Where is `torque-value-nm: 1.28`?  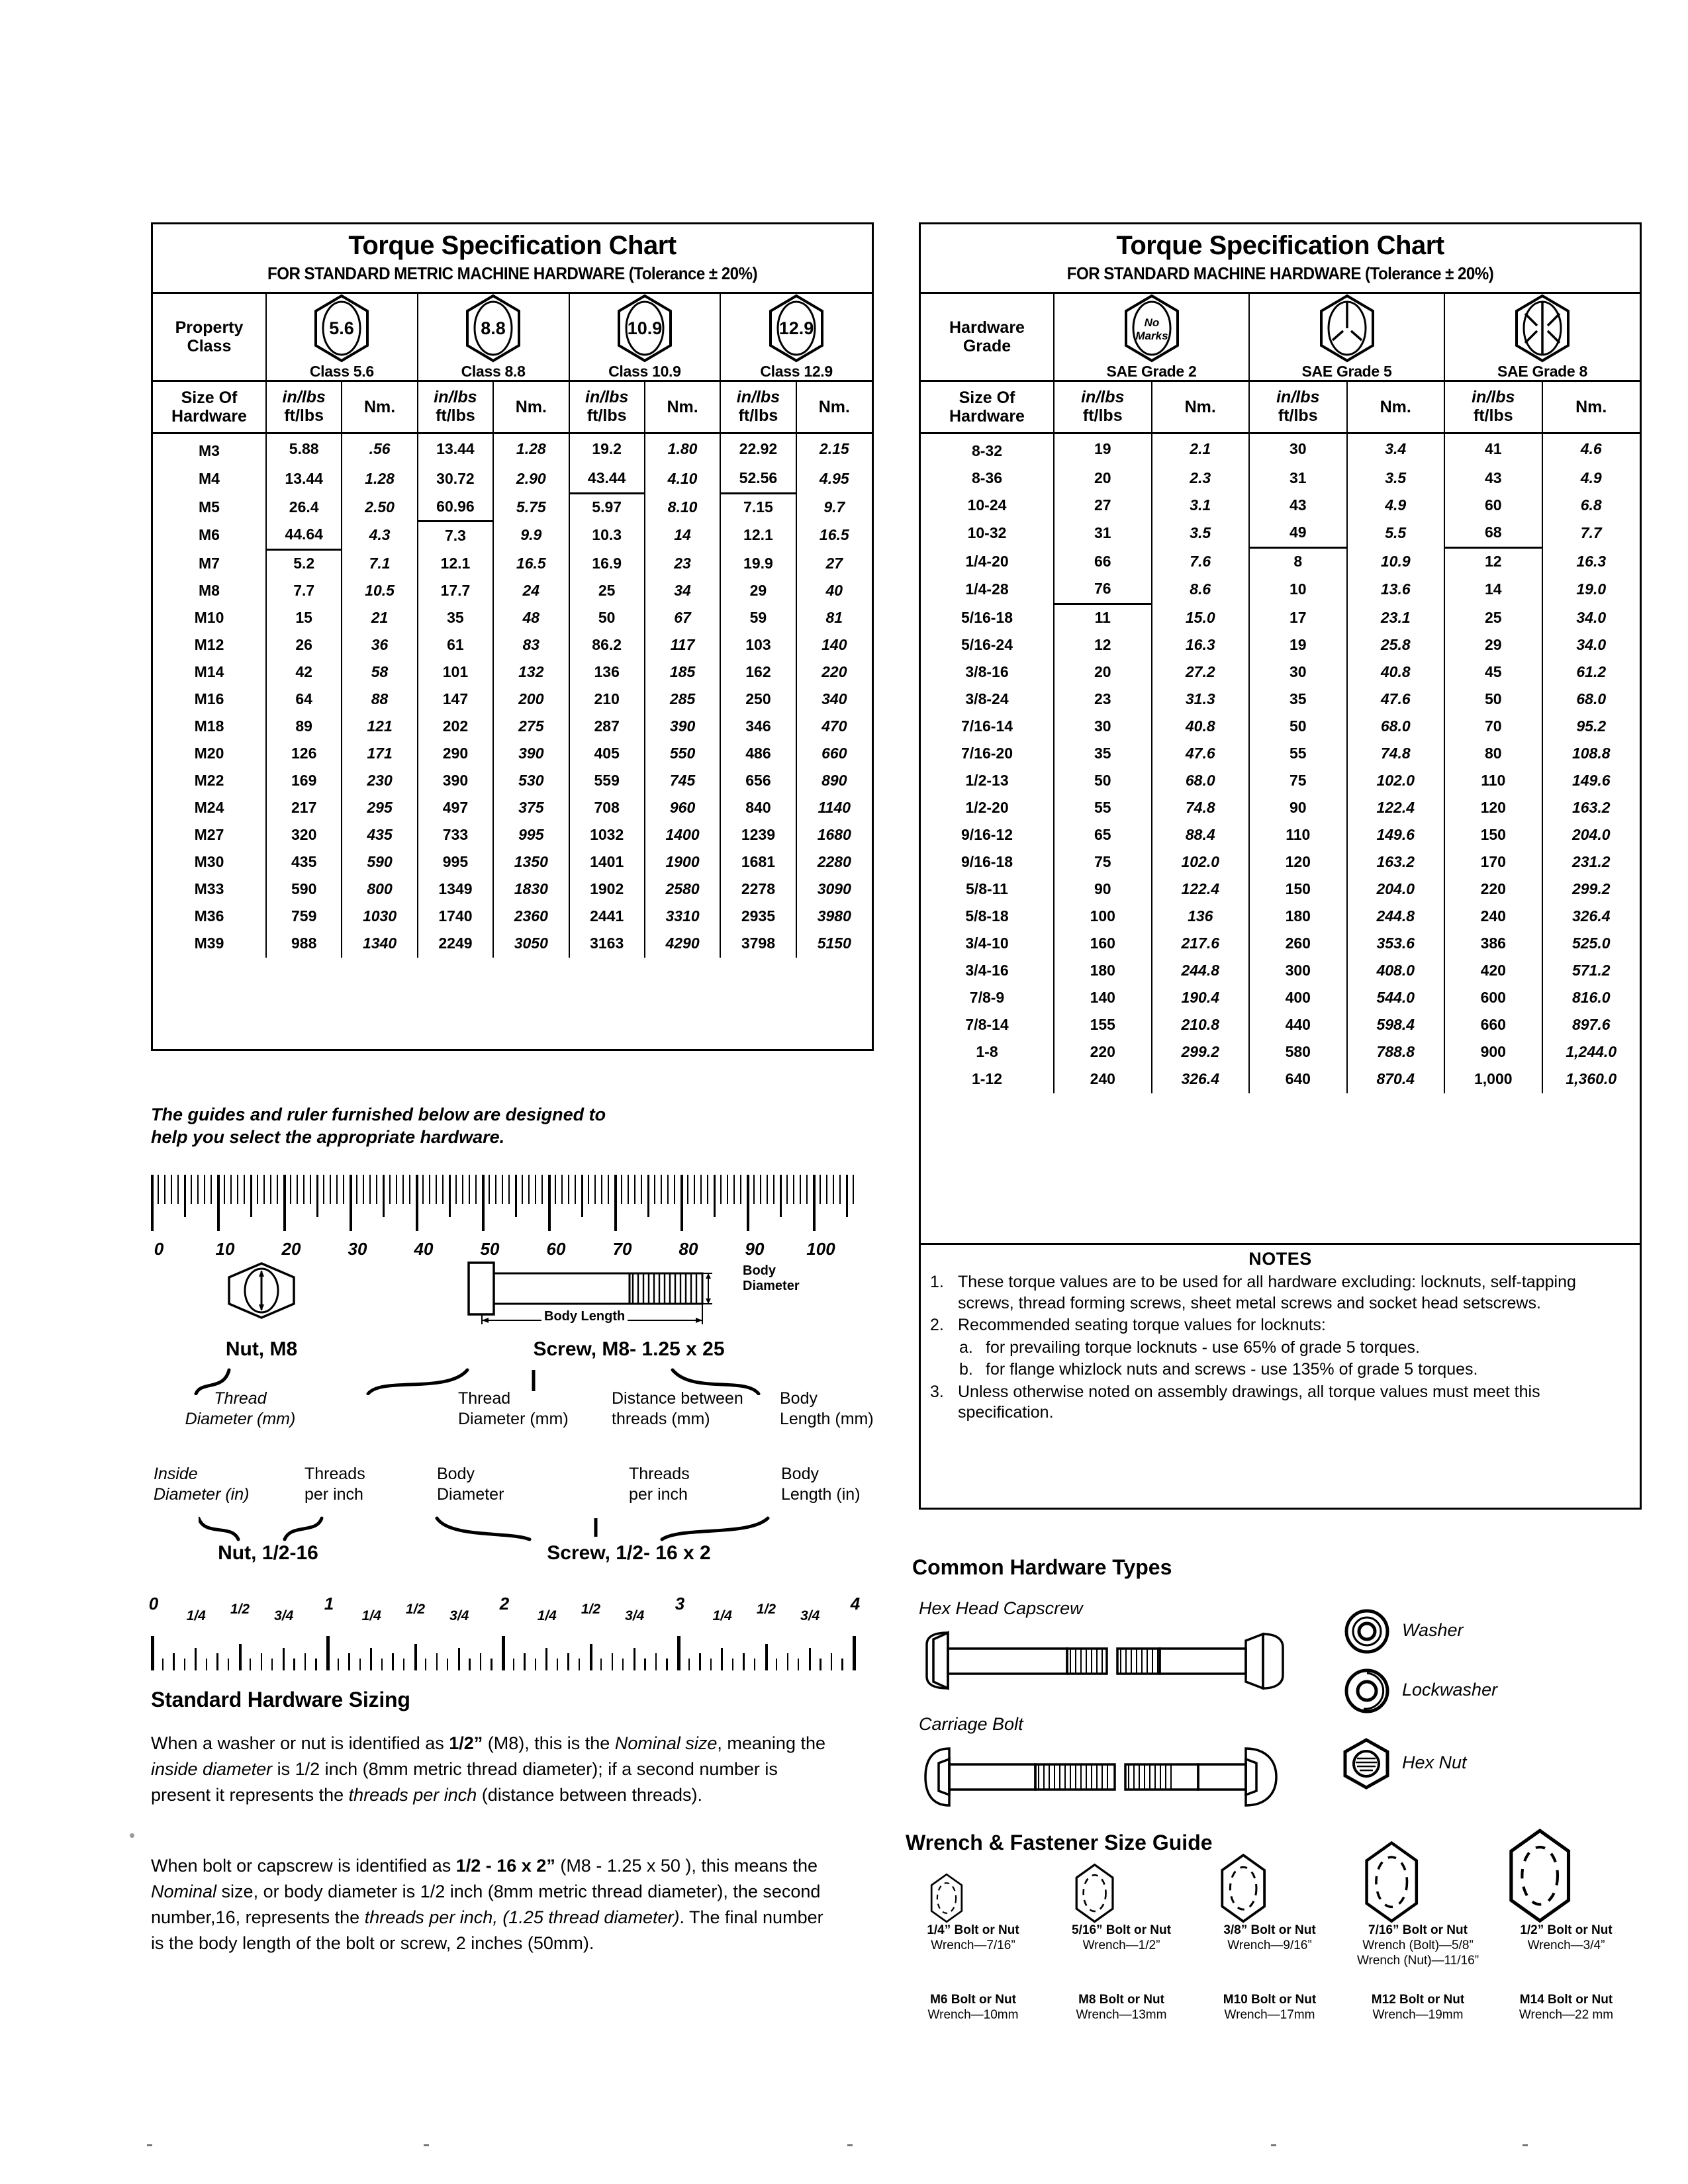
torque-value-nm: 1.28 is located at coordinates (379, 479).